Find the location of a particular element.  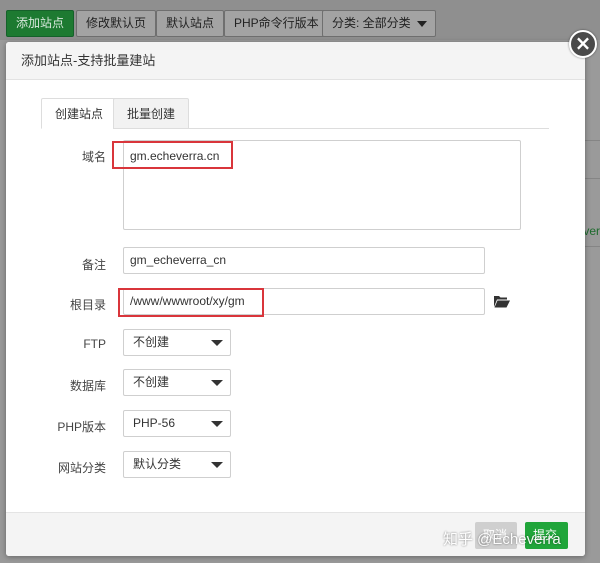

remark-value: gm_echeverra_cn is located at coordinates (178, 260).